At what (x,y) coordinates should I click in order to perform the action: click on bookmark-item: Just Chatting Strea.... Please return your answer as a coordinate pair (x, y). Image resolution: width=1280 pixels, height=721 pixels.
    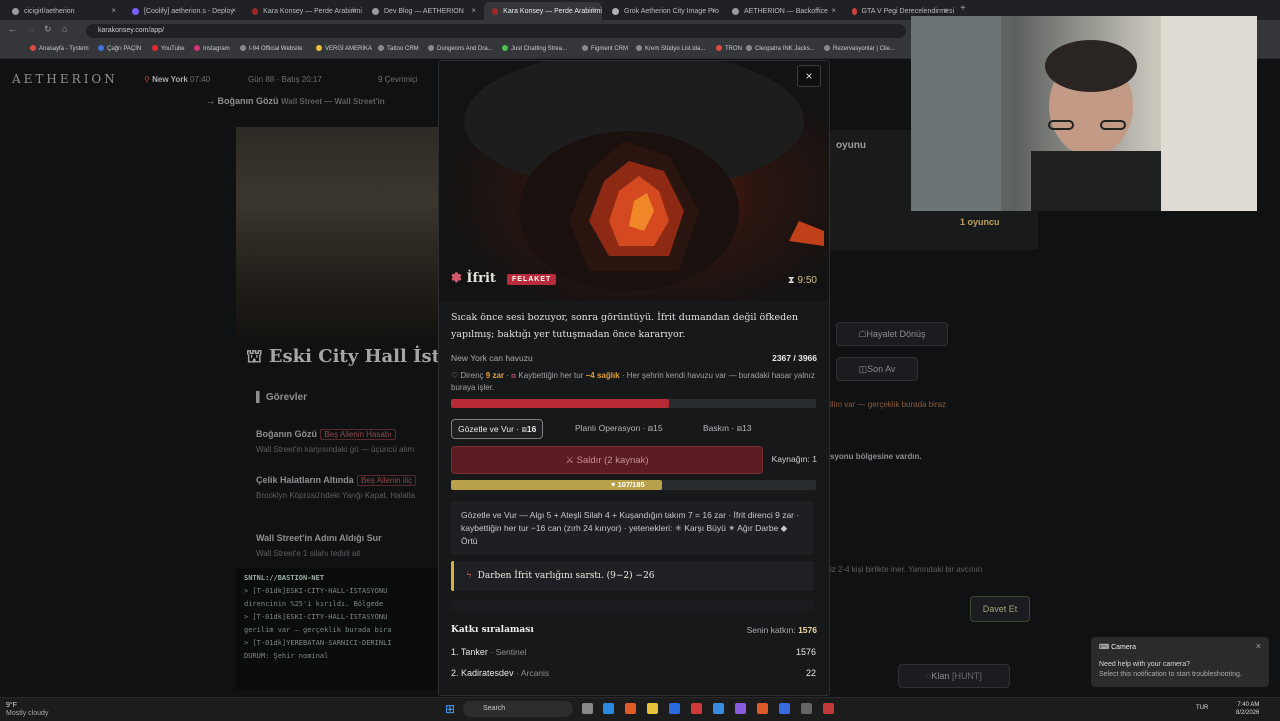
    Looking at the image, I should click on (534, 48).